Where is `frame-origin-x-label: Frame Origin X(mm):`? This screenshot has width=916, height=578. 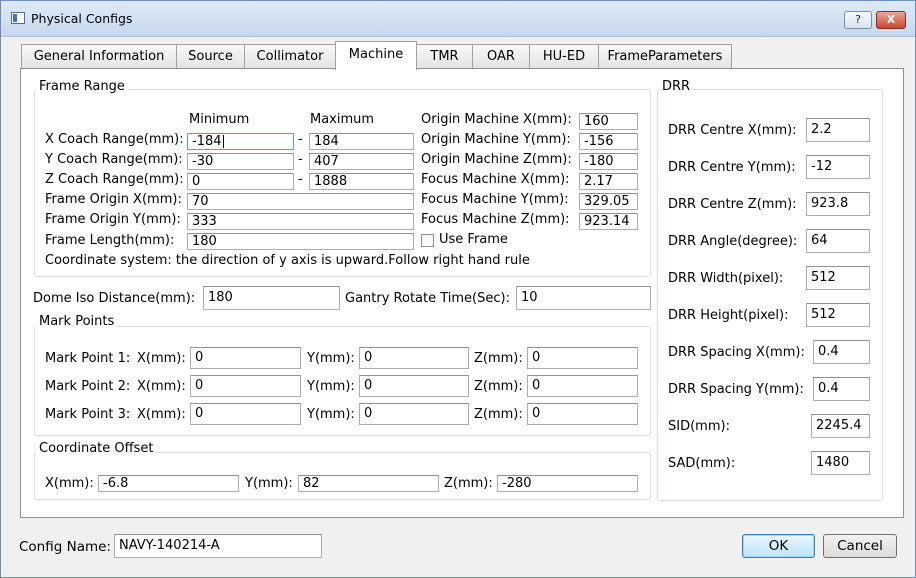
frame-origin-x-label: Frame Origin X(mm): is located at coordinates (113, 199).